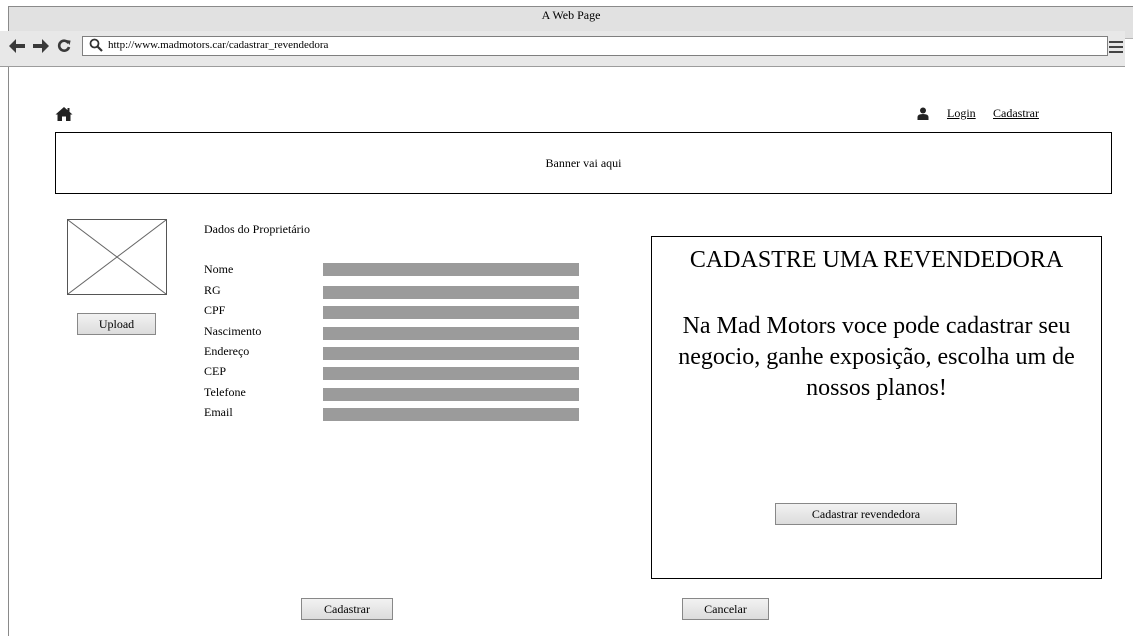  What do you see at coordinates (961, 113) in the screenshot?
I see `login-link: Login` at bounding box center [961, 113].